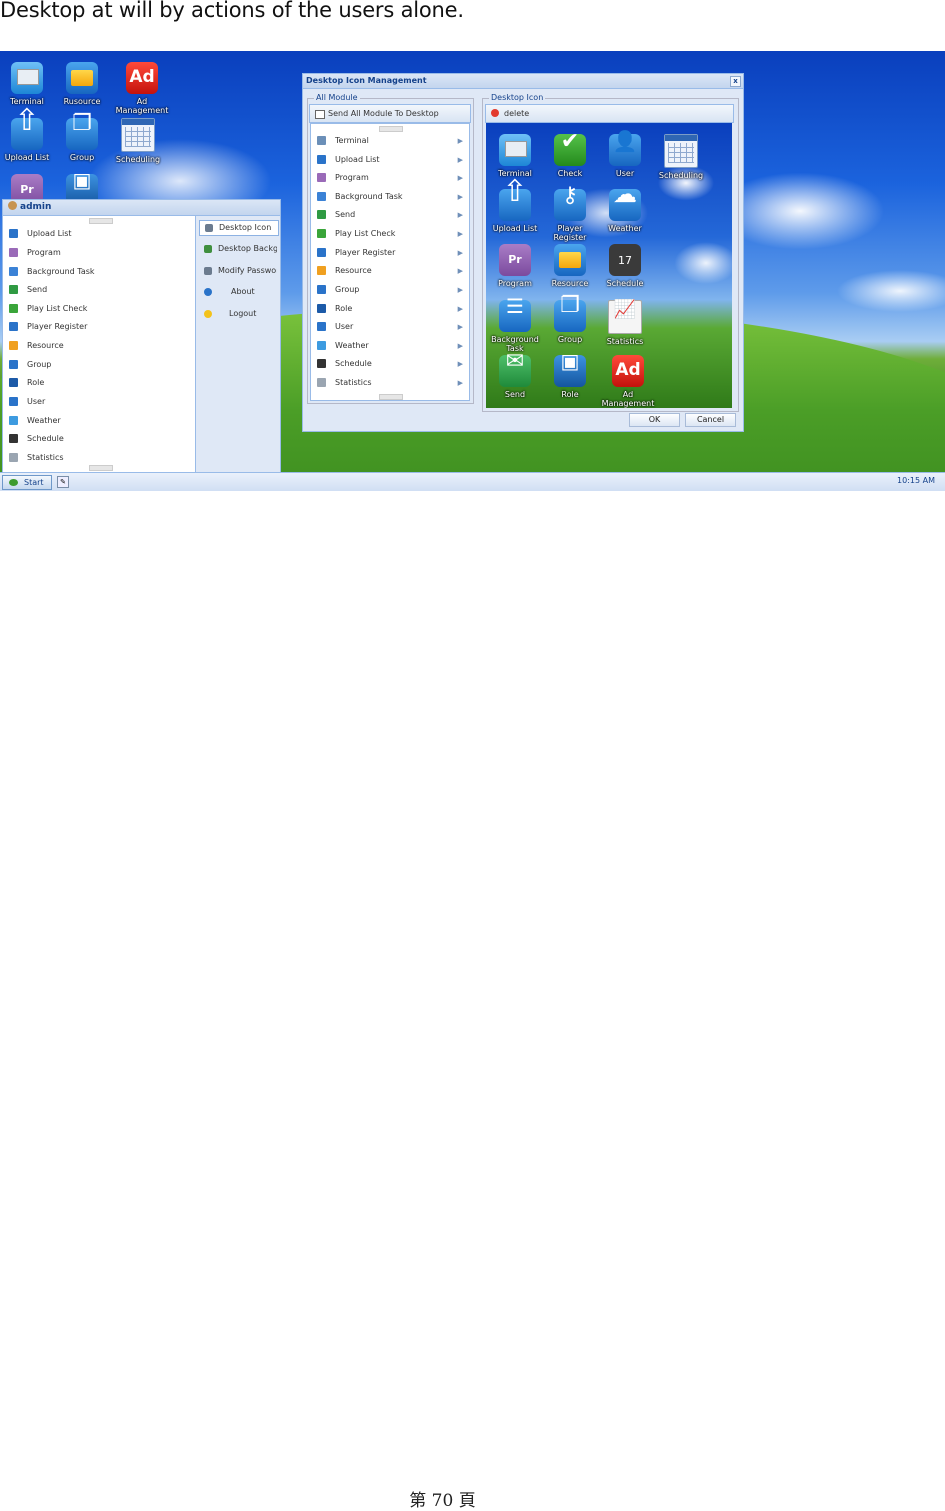 The image size is (945, 1511). Describe the element at coordinates (208, 271) in the screenshot. I see `edit-icon` at that location.